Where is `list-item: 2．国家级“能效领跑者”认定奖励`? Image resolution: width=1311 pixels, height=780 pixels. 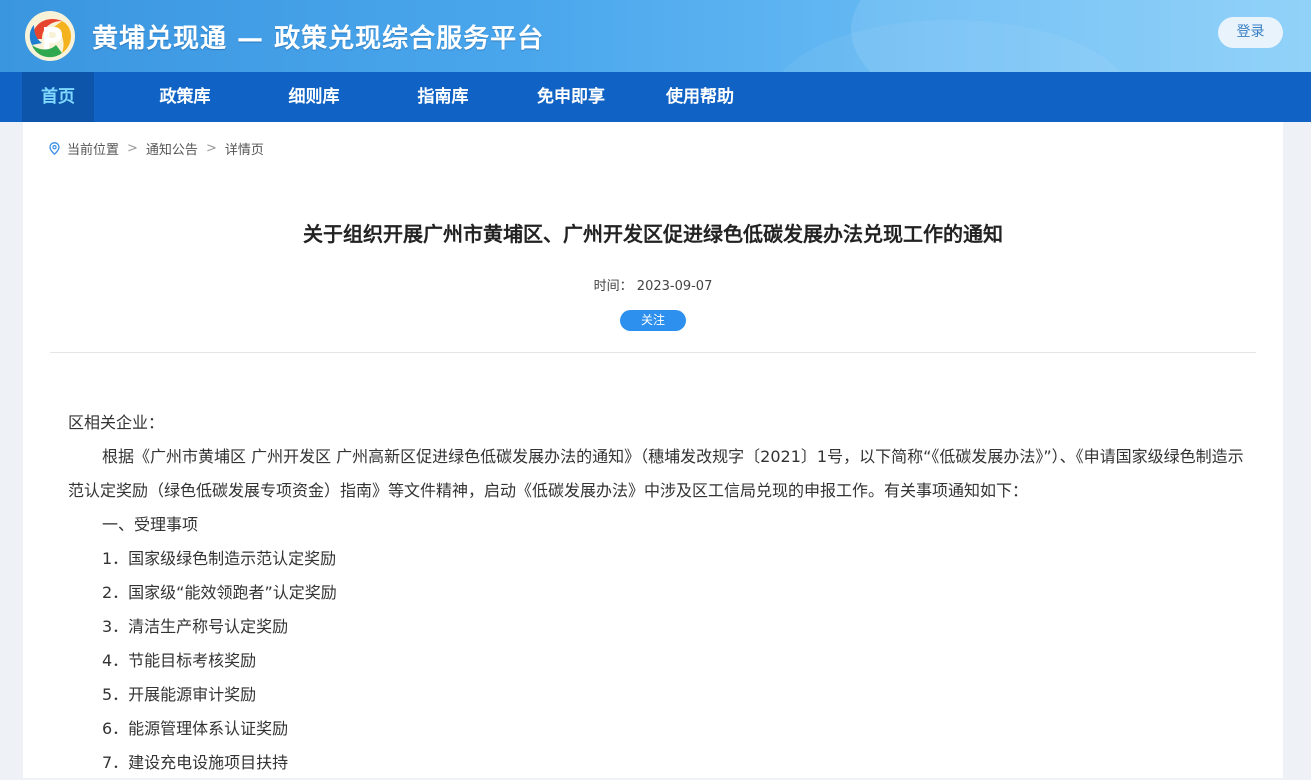
list-item: 2．国家级“能效领跑者”认定奖励 is located at coordinates (219, 592).